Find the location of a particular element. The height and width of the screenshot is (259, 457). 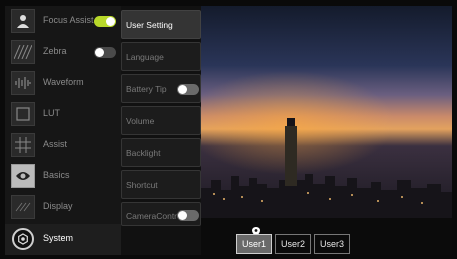

zebra-toggle is located at coordinates (105, 52).